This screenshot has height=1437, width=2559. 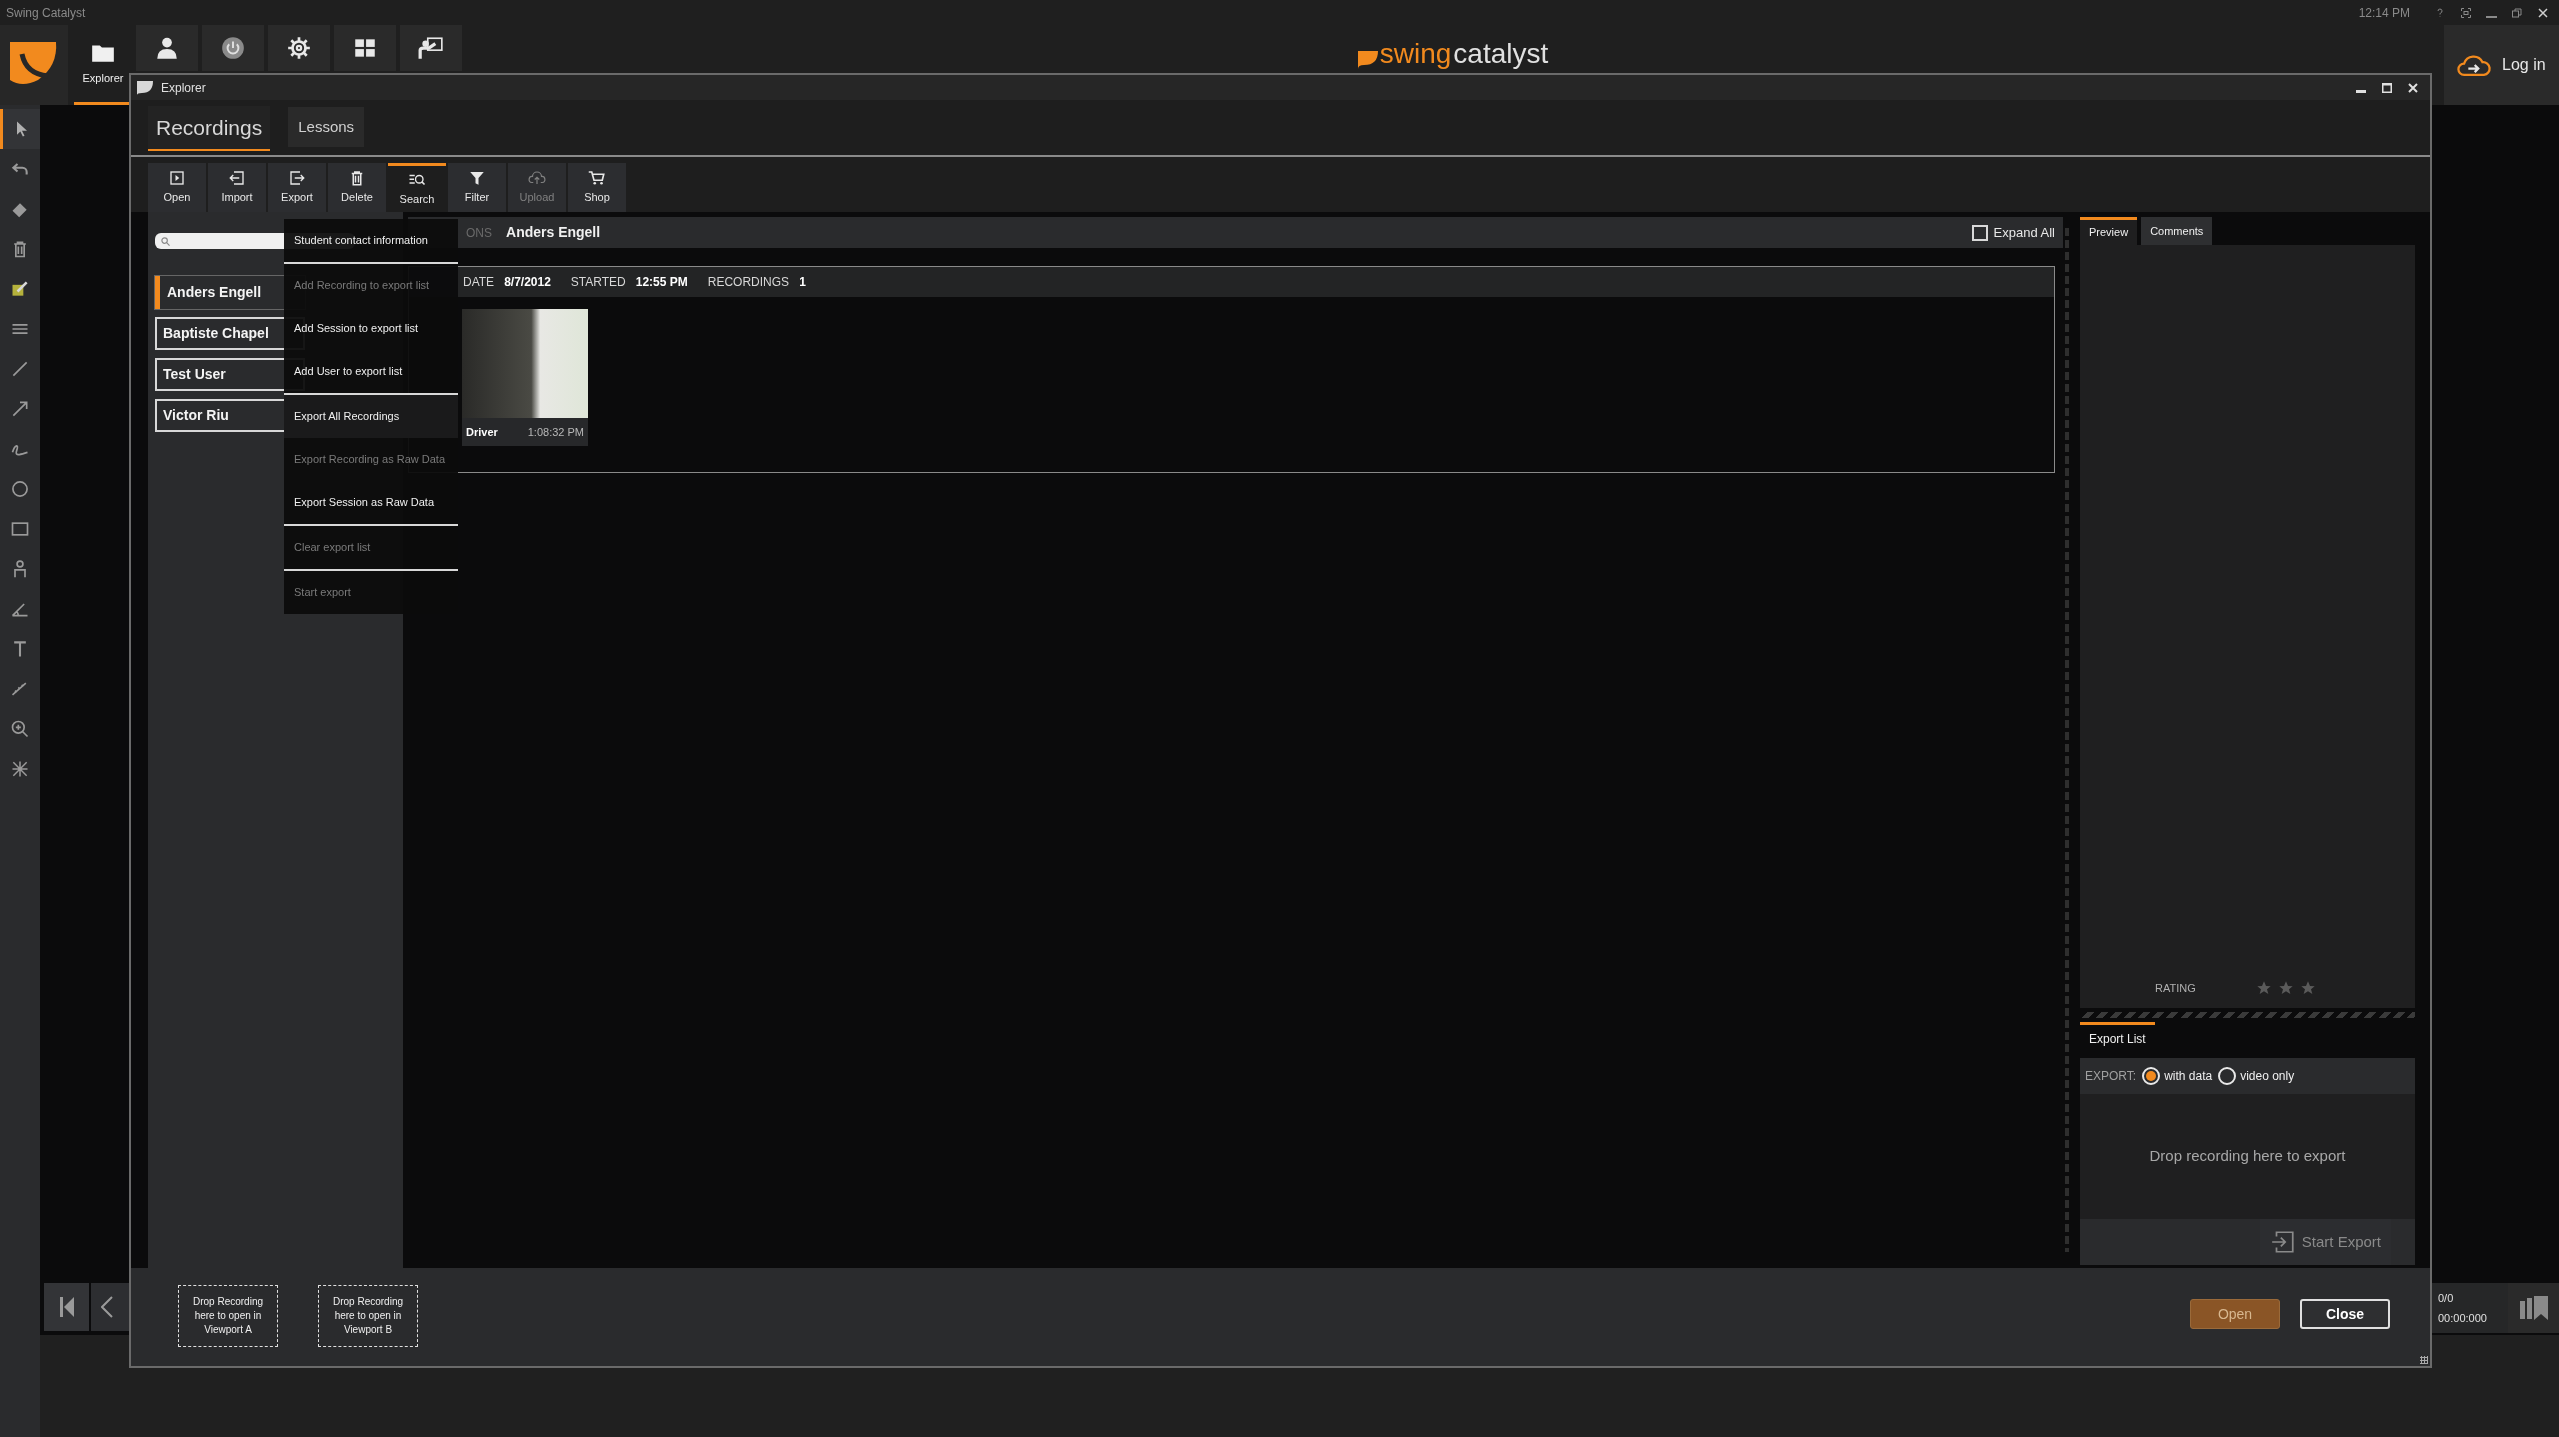 What do you see at coordinates (553, 232) in the screenshot?
I see `session-user-name: Anders Engell` at bounding box center [553, 232].